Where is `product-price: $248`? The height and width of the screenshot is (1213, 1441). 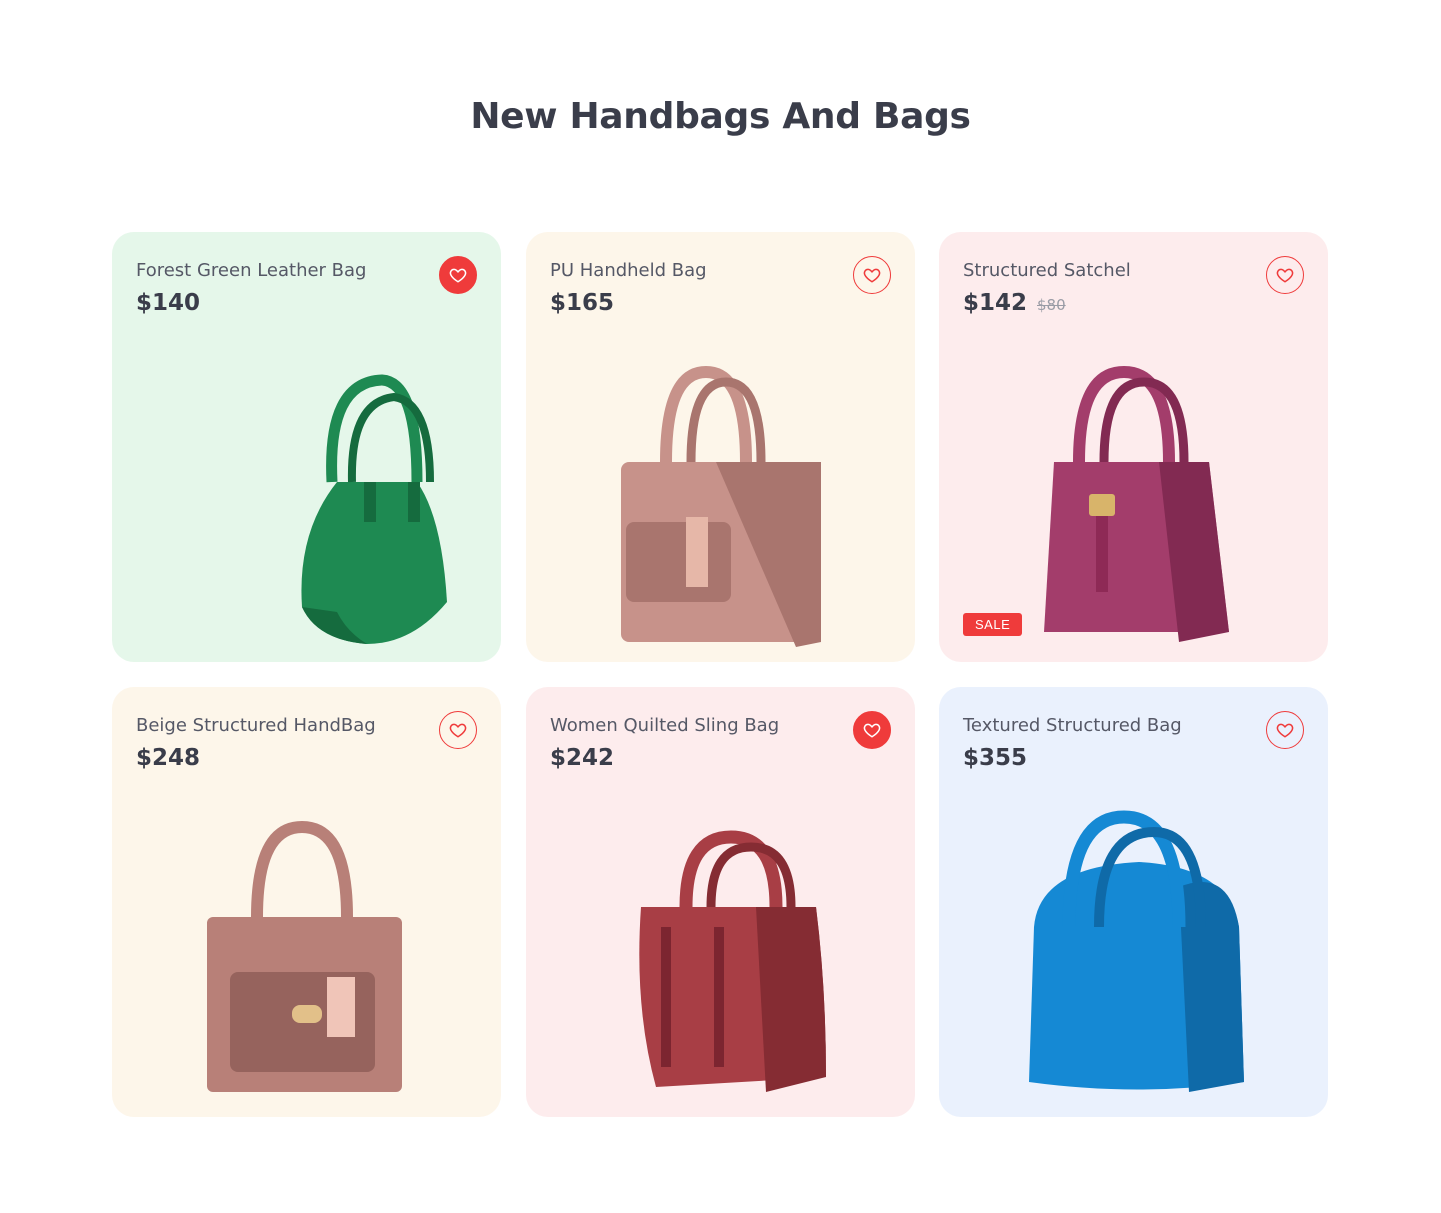 product-price: $248 is located at coordinates (168, 758).